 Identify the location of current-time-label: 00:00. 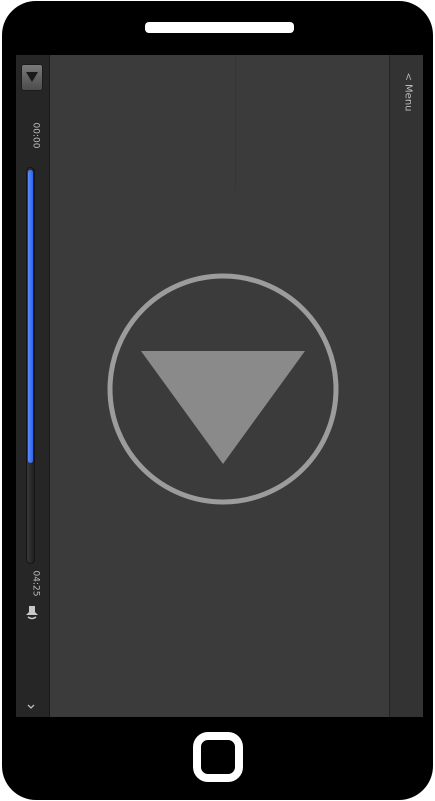
(35, 135).